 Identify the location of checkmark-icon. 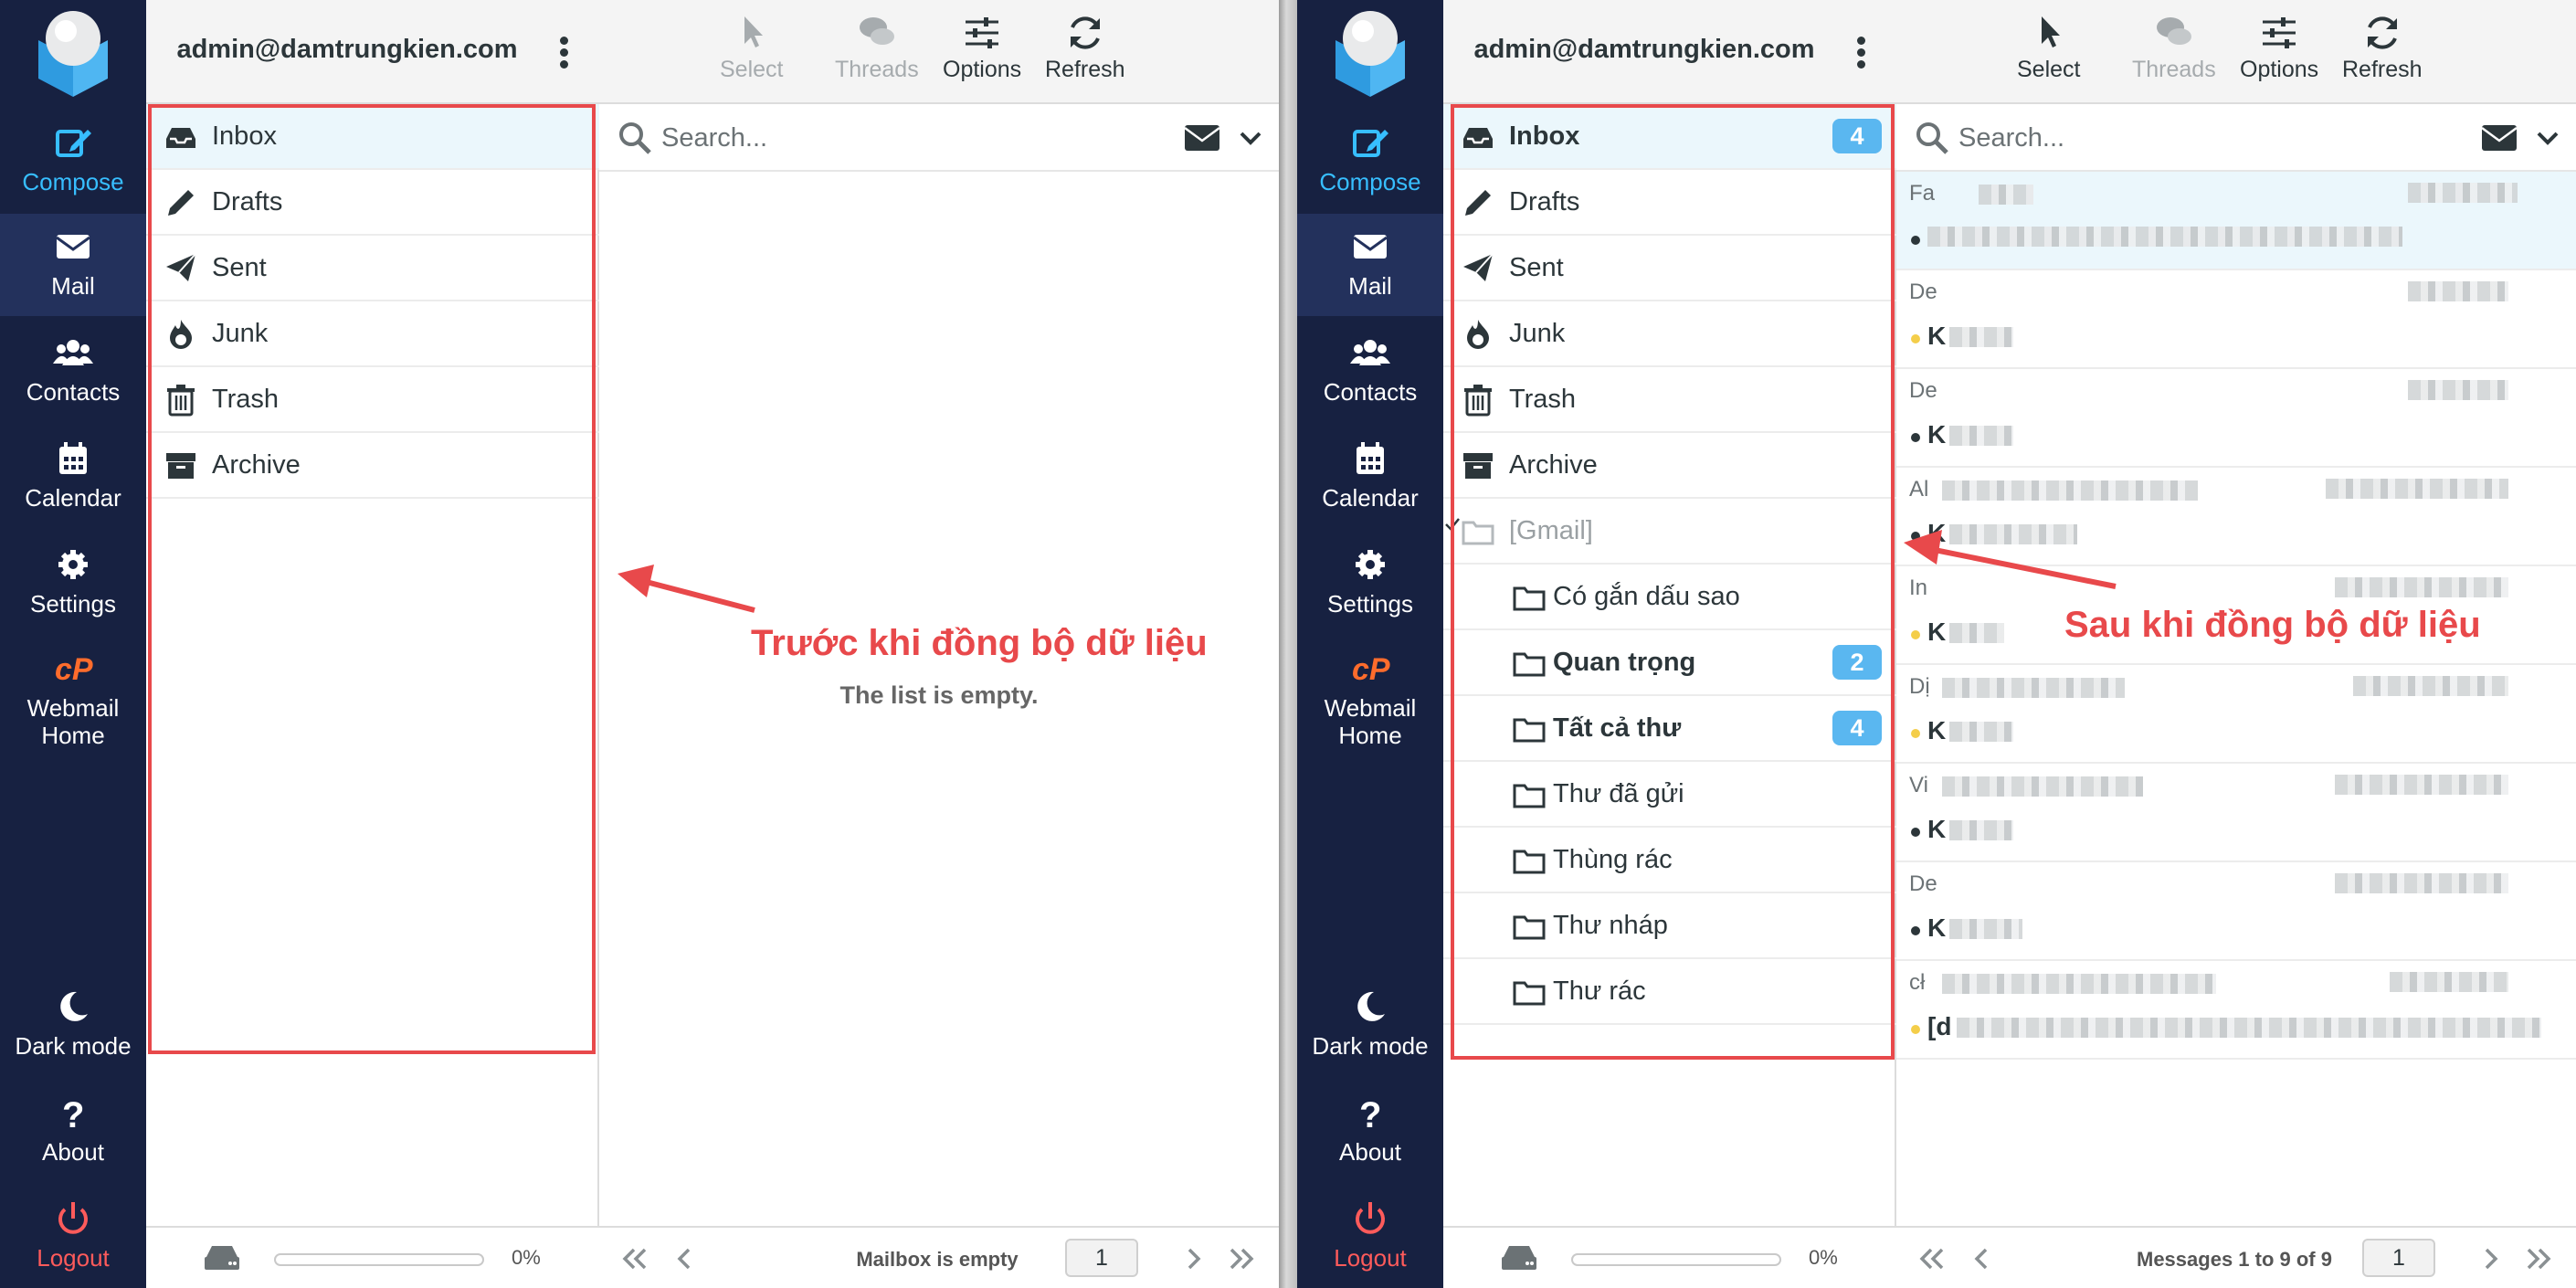
(1452, 524).